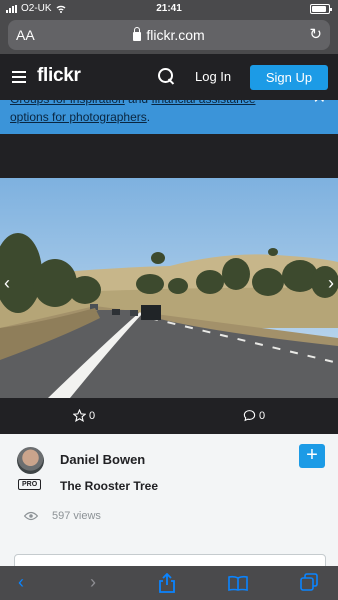  I want to click on battery-icon, so click(321, 9).